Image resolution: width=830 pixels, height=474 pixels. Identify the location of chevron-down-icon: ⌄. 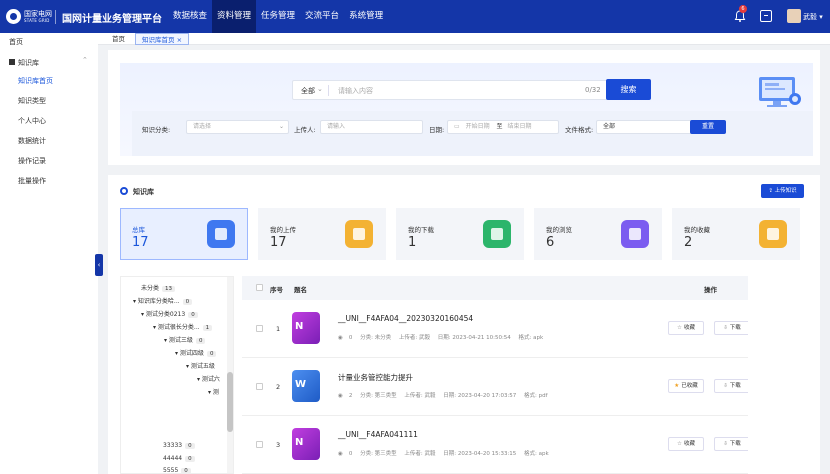
(281, 126).